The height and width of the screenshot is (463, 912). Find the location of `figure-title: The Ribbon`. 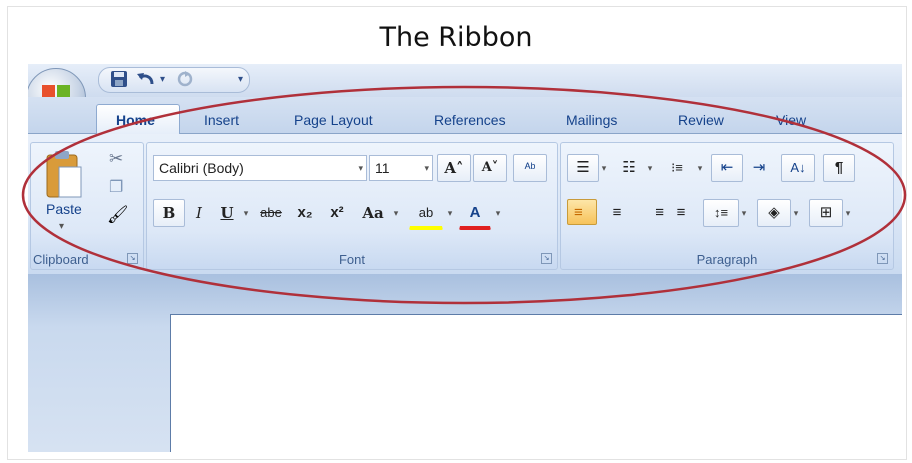

figure-title: The Ribbon is located at coordinates (456, 37).